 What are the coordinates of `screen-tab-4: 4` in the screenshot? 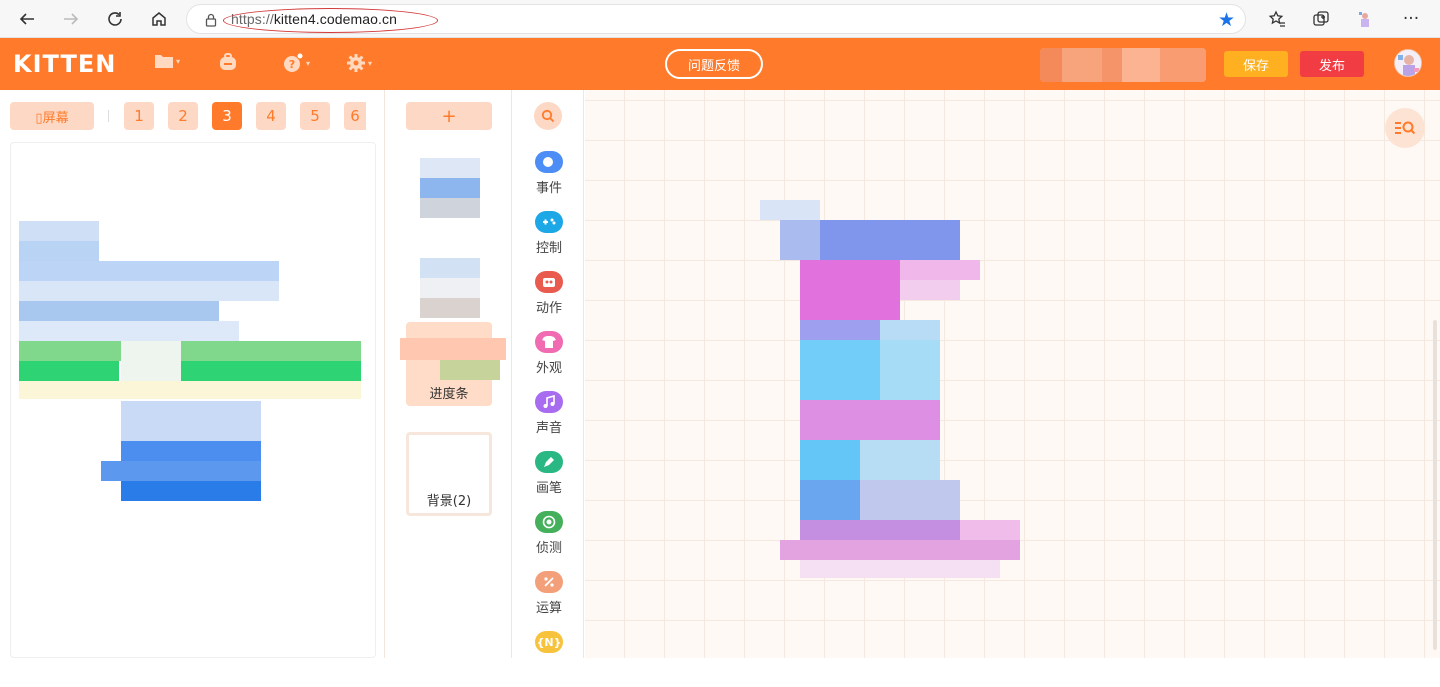 It's located at (271, 116).